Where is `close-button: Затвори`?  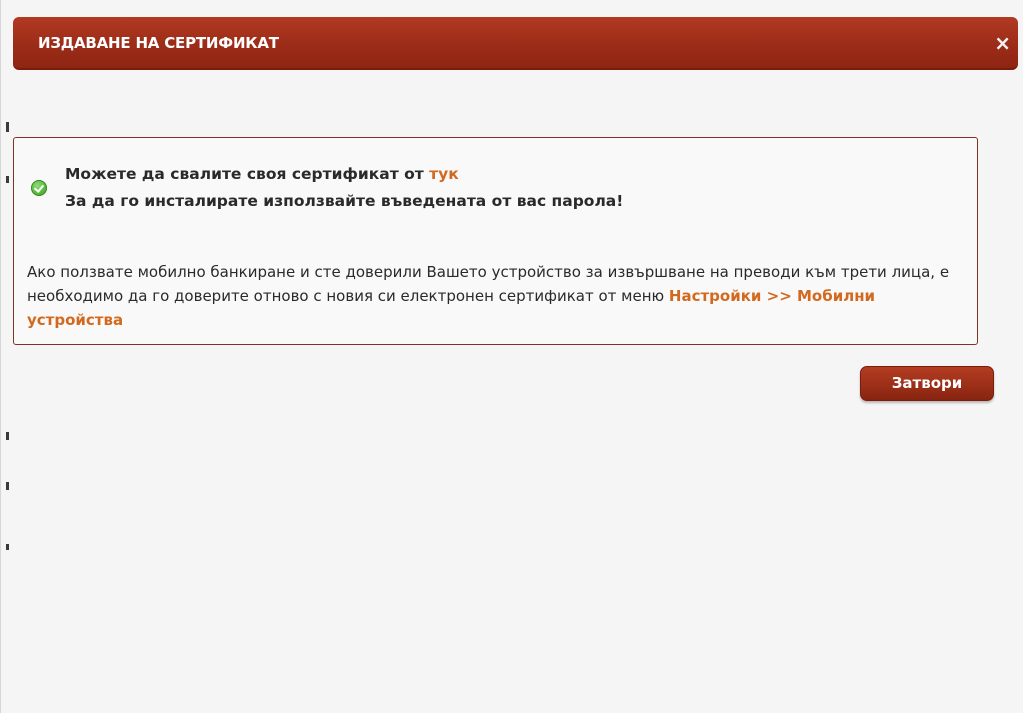
close-button: Затвори is located at coordinates (927, 383).